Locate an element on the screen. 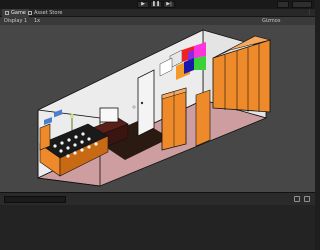 This screenshot has height=250, width=320. layout-dropdown is located at coordinates (302, 4).